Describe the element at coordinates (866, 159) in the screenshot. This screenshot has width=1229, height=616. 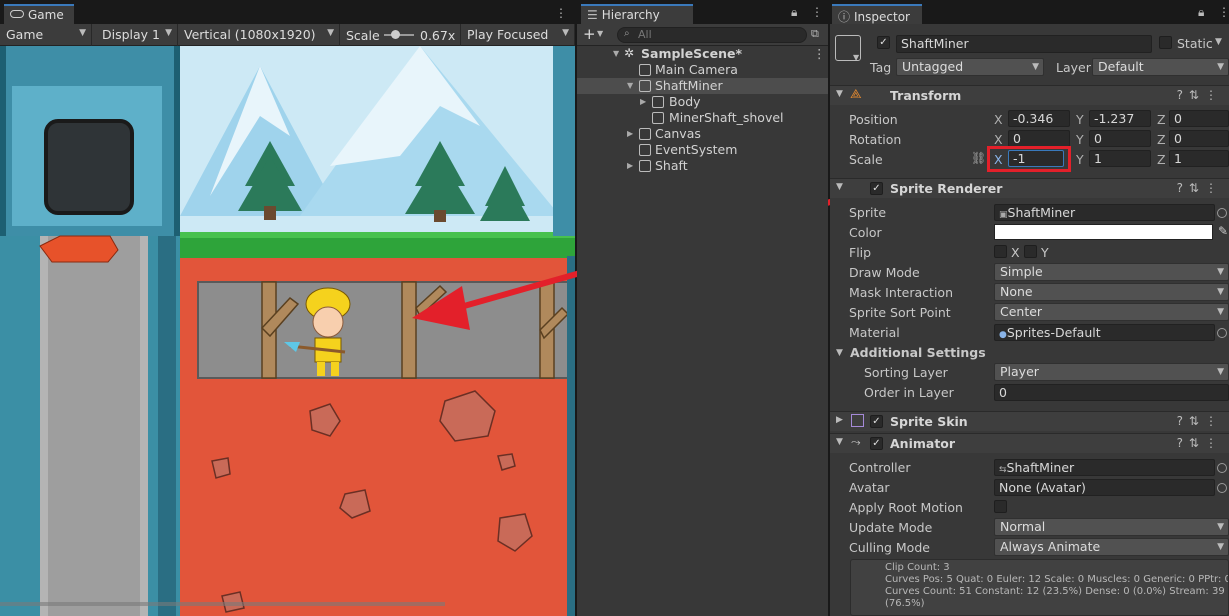
I see `scale-label: Scale` at that location.